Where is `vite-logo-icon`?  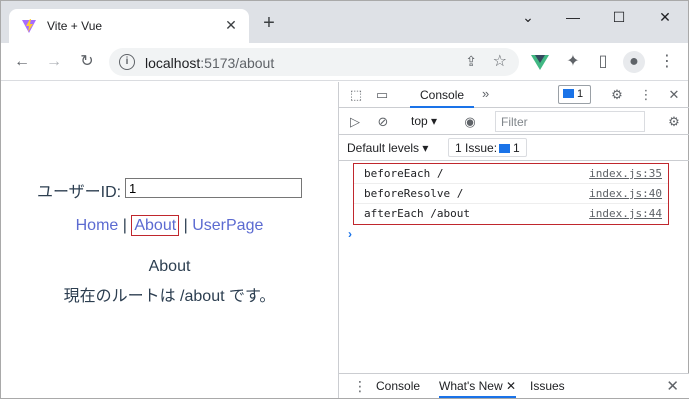
vite-logo-icon is located at coordinates (29, 26).